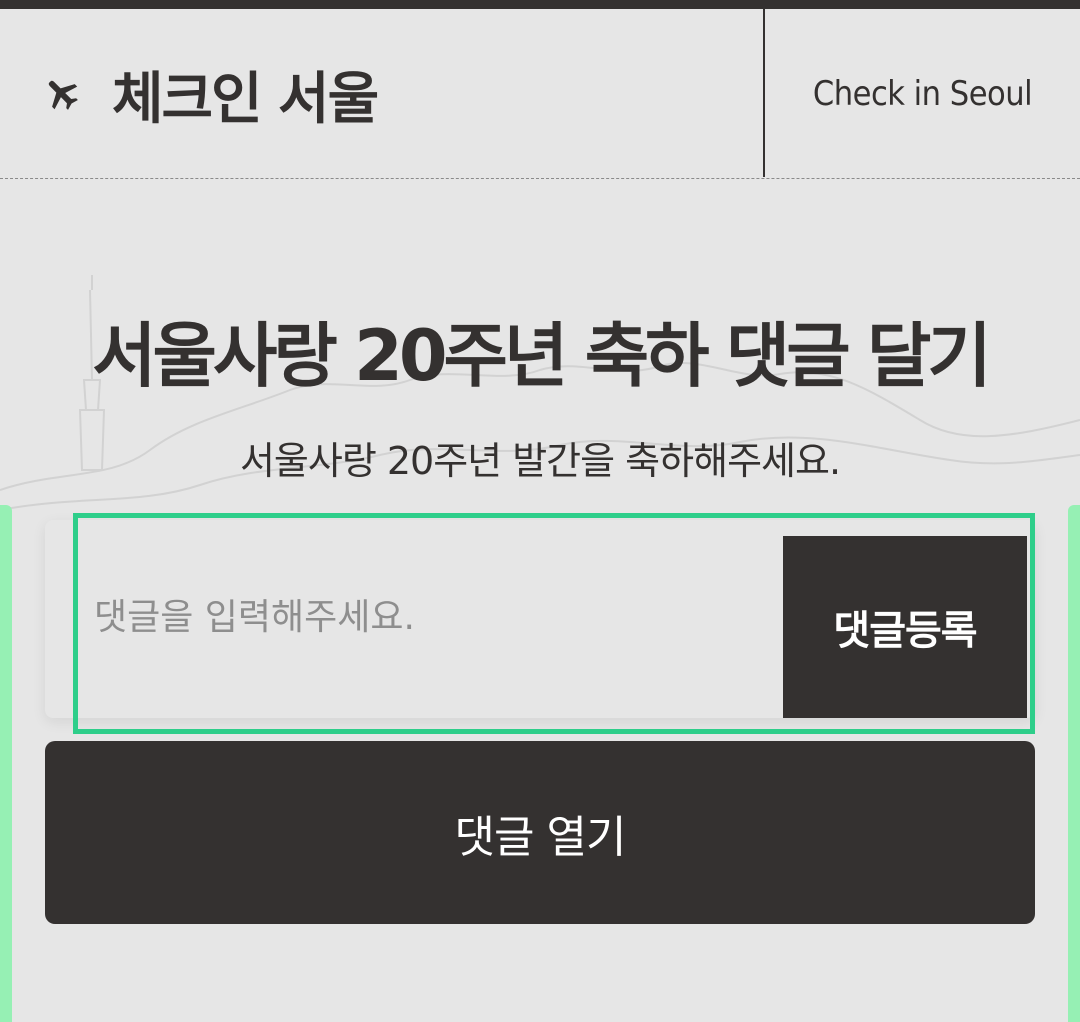 This screenshot has width=1080, height=1022. Describe the element at coordinates (542, 356) in the screenshot. I see `page-title: 서울사랑 20주년 축하 댓글 달기` at that location.